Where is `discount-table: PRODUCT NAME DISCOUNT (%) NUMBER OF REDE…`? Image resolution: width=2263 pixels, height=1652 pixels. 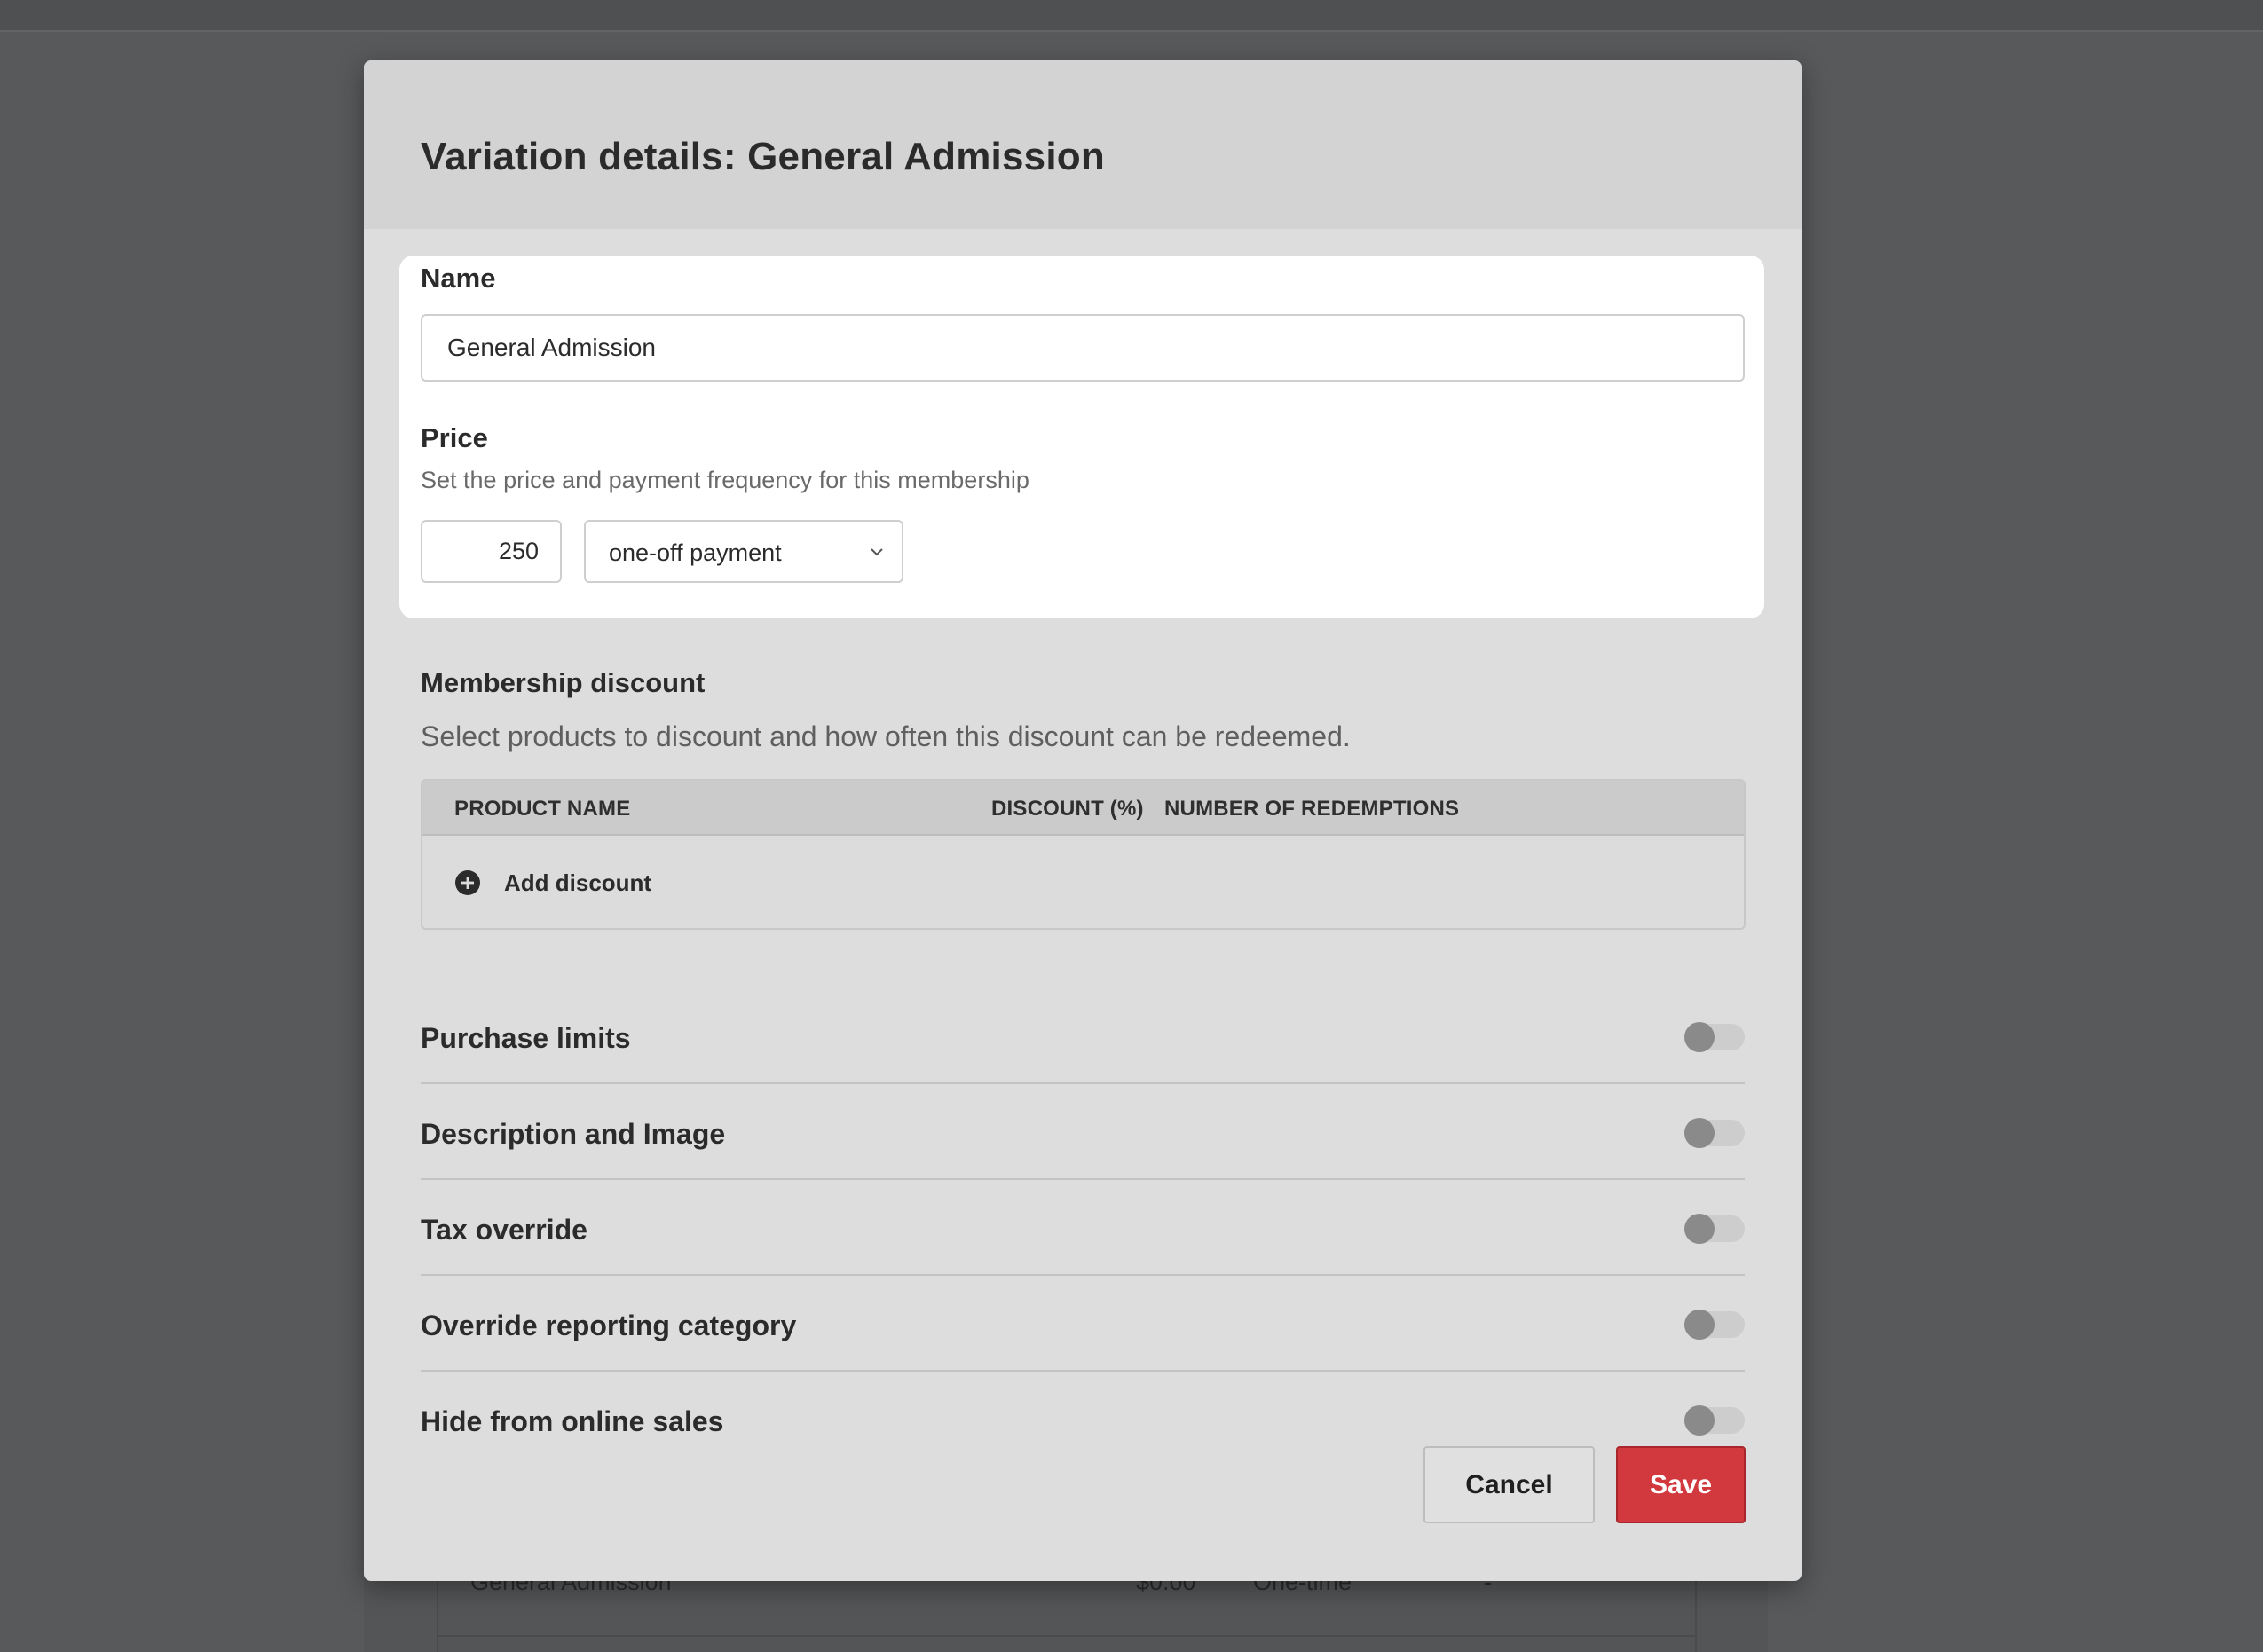
discount-table: PRODUCT NAME DISCOUNT (%) NUMBER OF REDE… is located at coordinates (1083, 855).